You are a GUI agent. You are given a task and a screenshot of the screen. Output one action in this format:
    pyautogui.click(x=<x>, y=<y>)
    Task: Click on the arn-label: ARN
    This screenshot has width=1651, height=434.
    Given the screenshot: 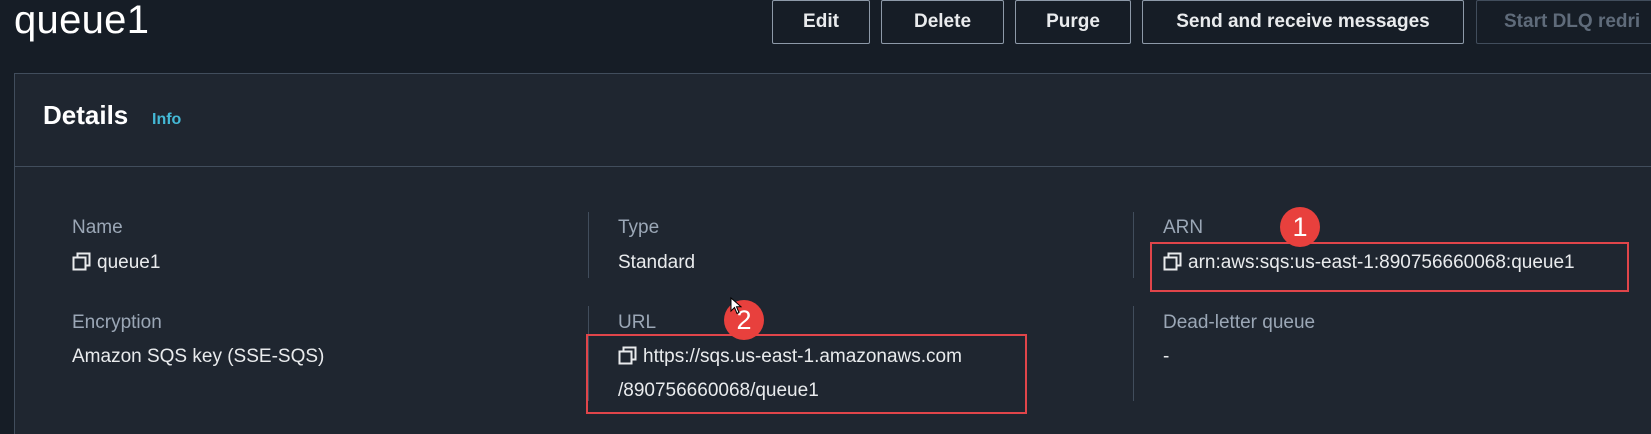 What is the action you would take?
    pyautogui.click(x=1183, y=227)
    